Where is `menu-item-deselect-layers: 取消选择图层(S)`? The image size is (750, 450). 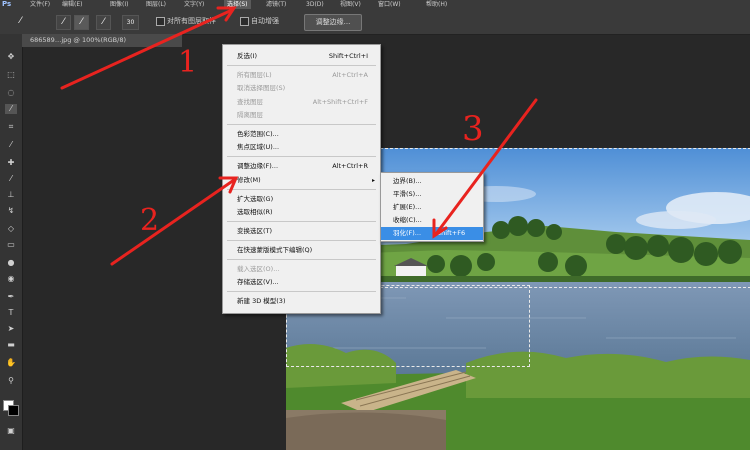 menu-item-deselect-layers: 取消选择图层(S) is located at coordinates (301, 88).